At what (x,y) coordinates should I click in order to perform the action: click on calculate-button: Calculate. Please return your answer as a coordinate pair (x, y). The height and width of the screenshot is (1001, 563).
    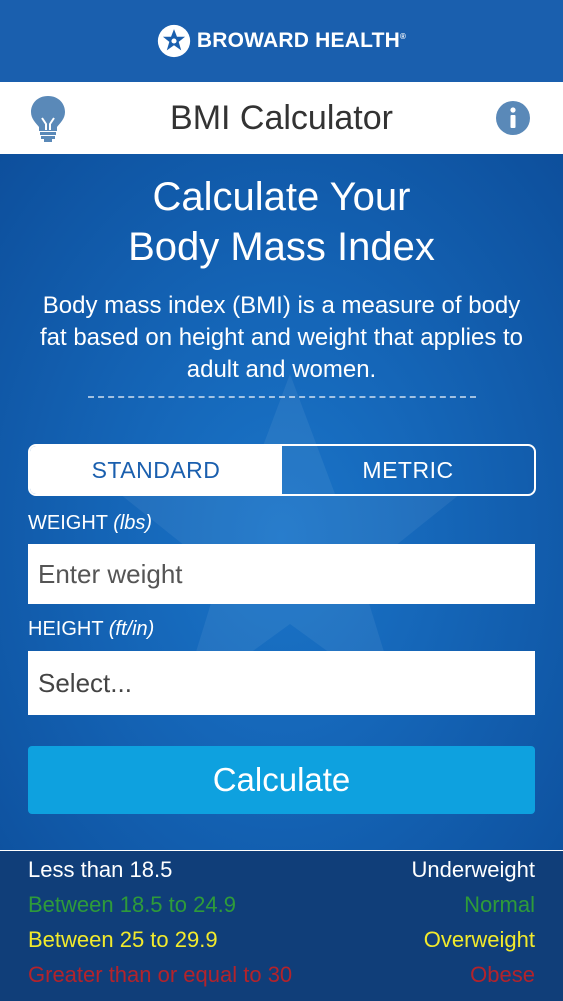
    Looking at the image, I should click on (281, 780).